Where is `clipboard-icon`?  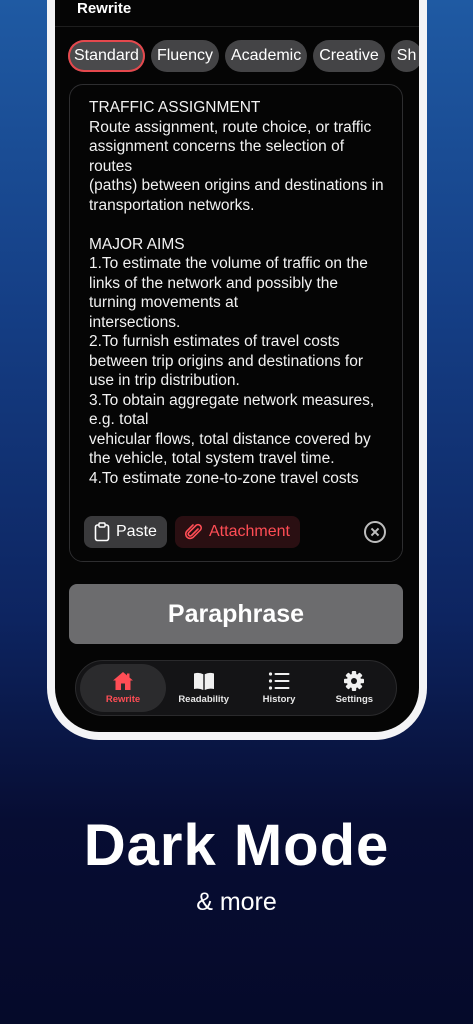
clipboard-icon is located at coordinates (102, 532).